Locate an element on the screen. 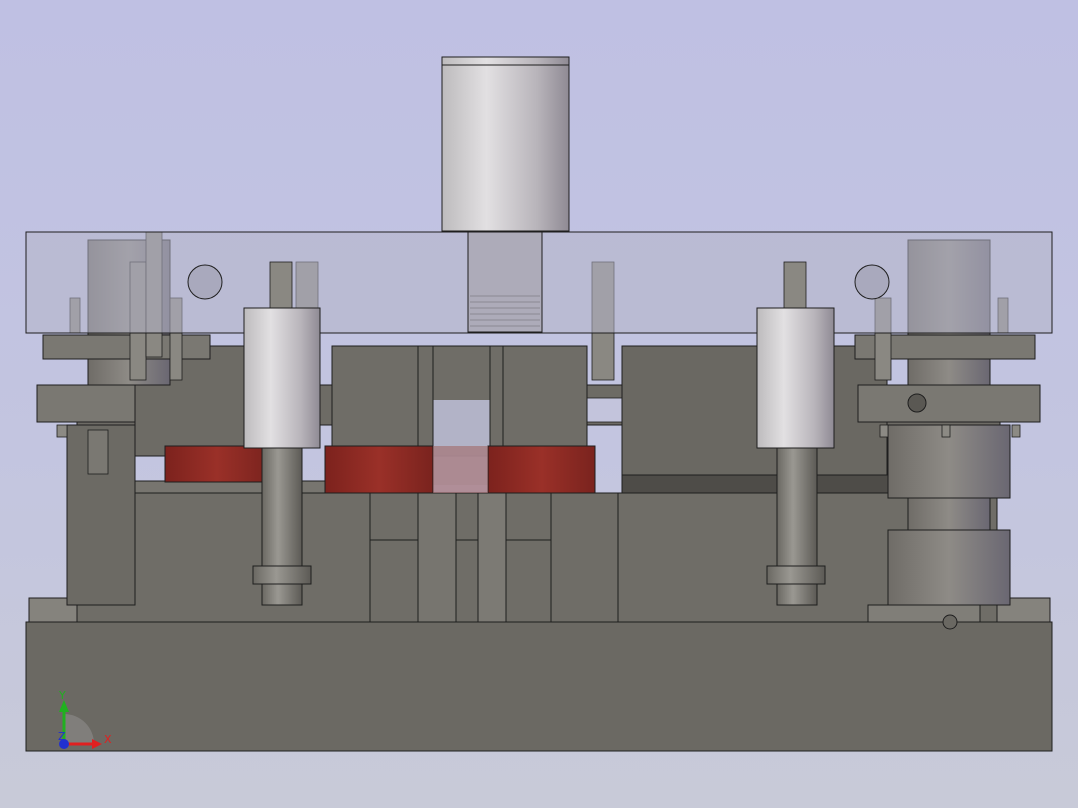  red-block-center-right is located at coordinates (541, 469).